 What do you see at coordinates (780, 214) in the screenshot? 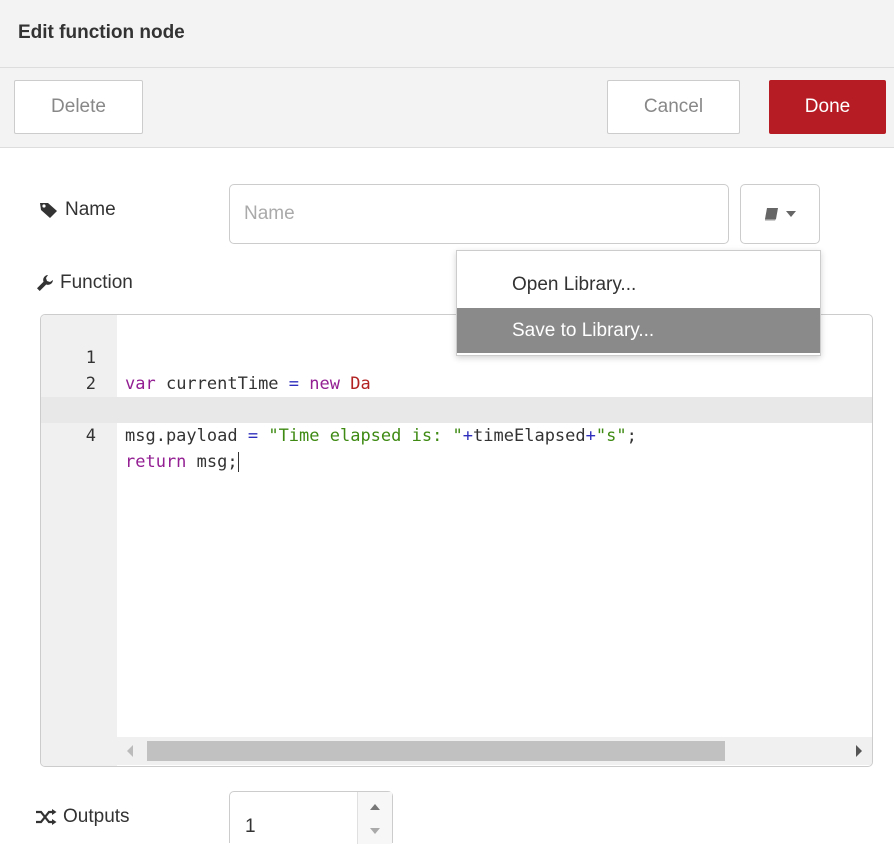
I see `library-menu-button` at bounding box center [780, 214].